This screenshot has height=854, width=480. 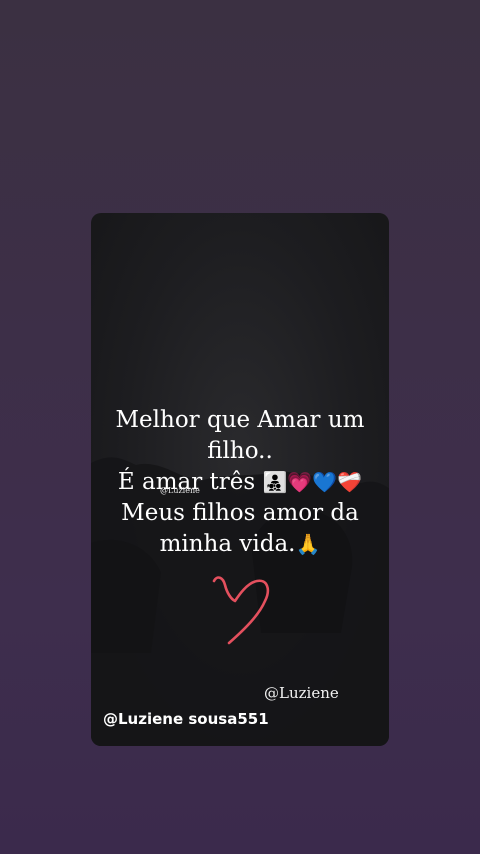 I want to click on praying-hands-emoji: 🙏, so click(x=308, y=544).